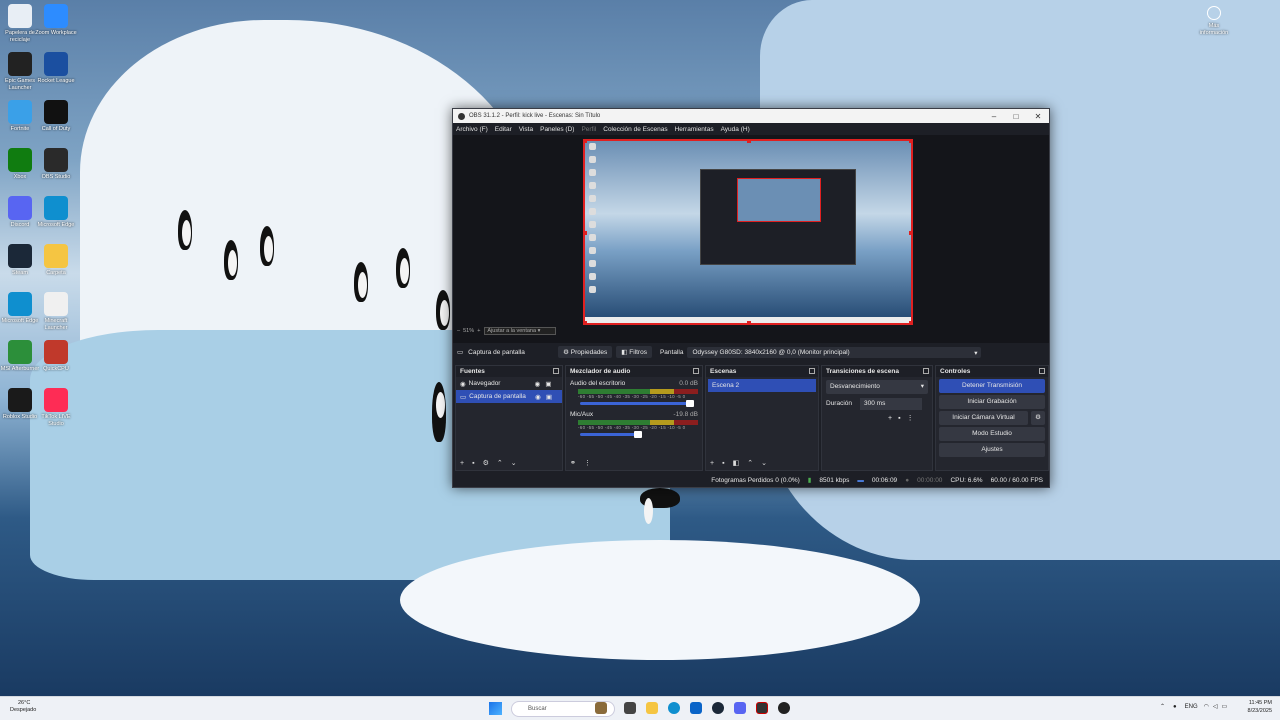 This screenshot has width=1280, height=720. What do you see at coordinates (784, 708) in the screenshot?
I see `app-icon` at bounding box center [784, 708].